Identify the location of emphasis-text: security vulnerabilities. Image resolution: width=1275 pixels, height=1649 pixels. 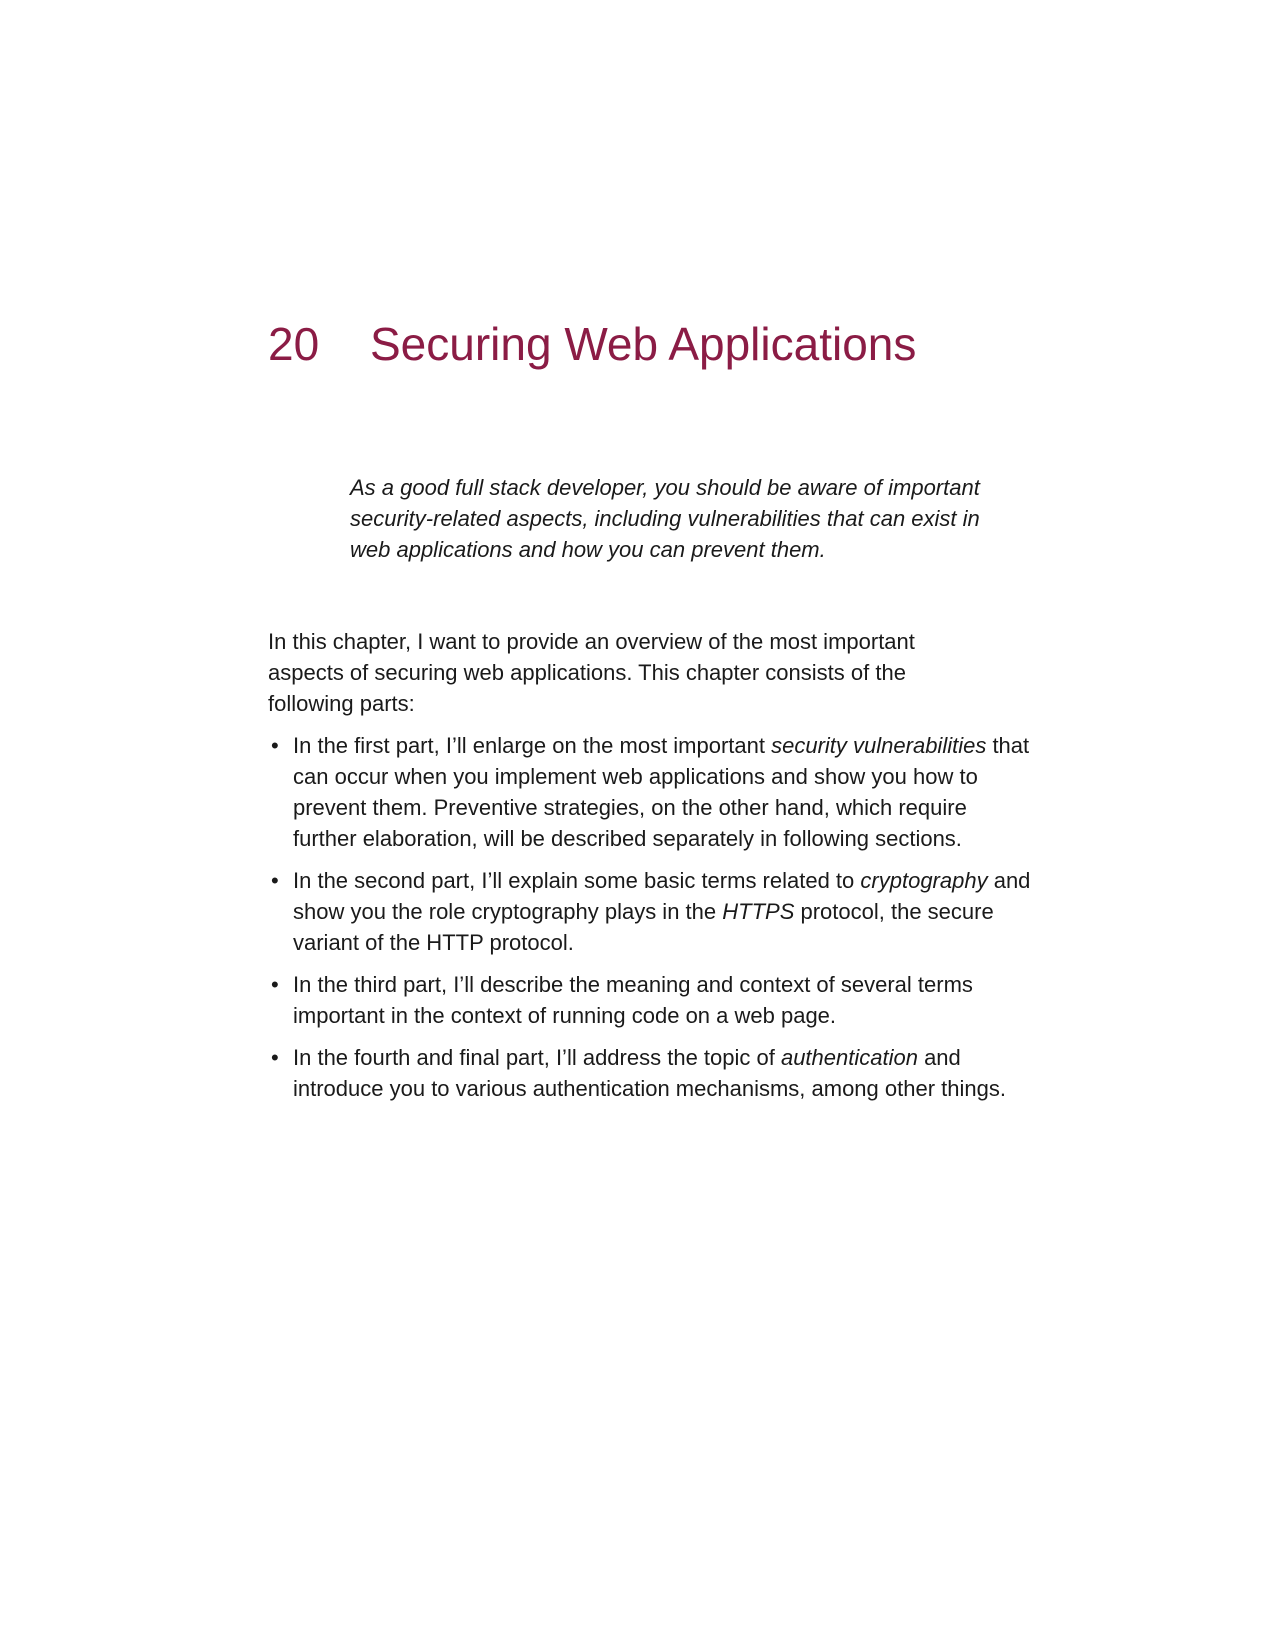
(879, 745).